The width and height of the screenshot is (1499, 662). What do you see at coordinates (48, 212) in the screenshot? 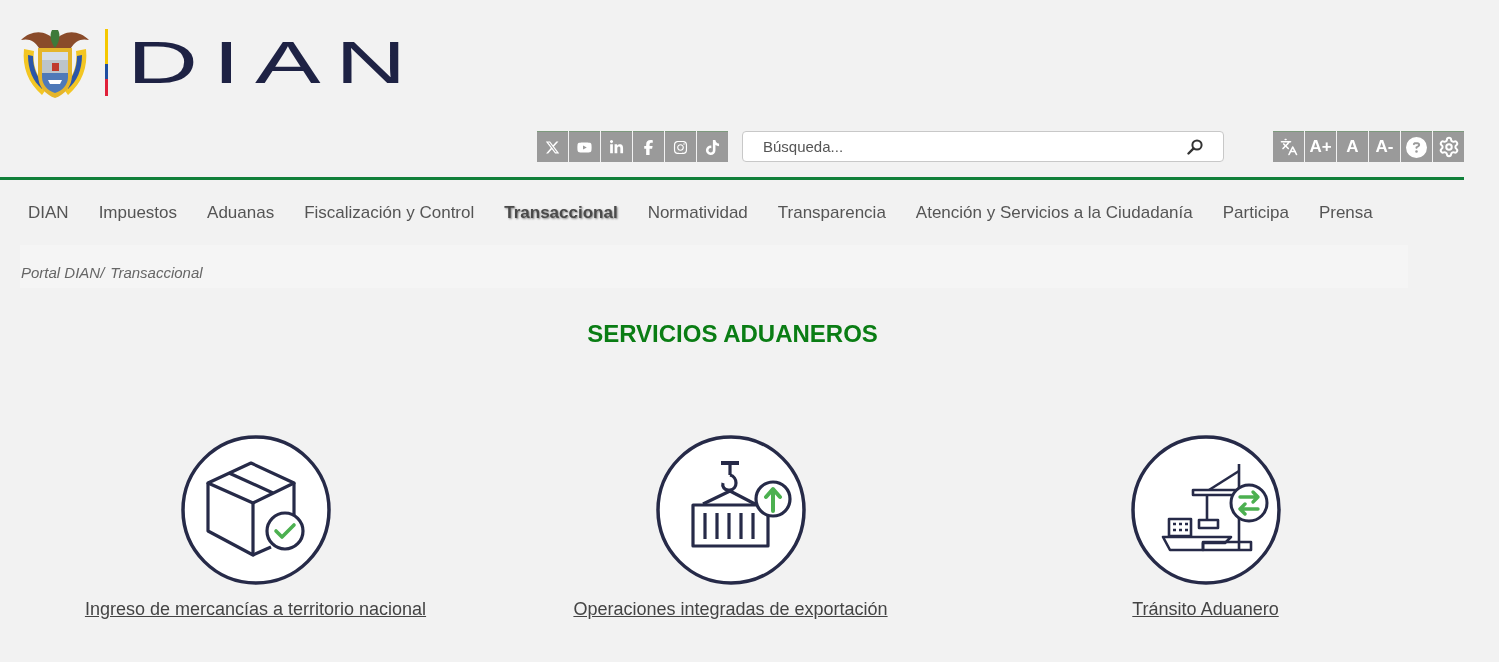
I see `nav-link: DIAN` at bounding box center [48, 212].